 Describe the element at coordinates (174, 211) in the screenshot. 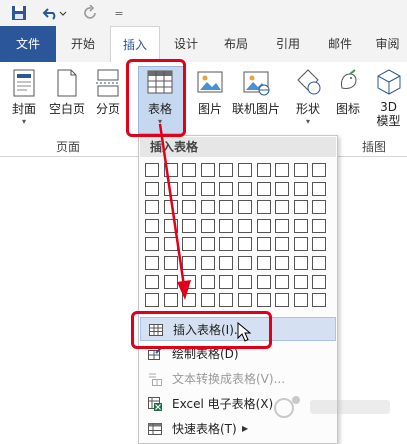

I see `annotation-arrow` at that location.